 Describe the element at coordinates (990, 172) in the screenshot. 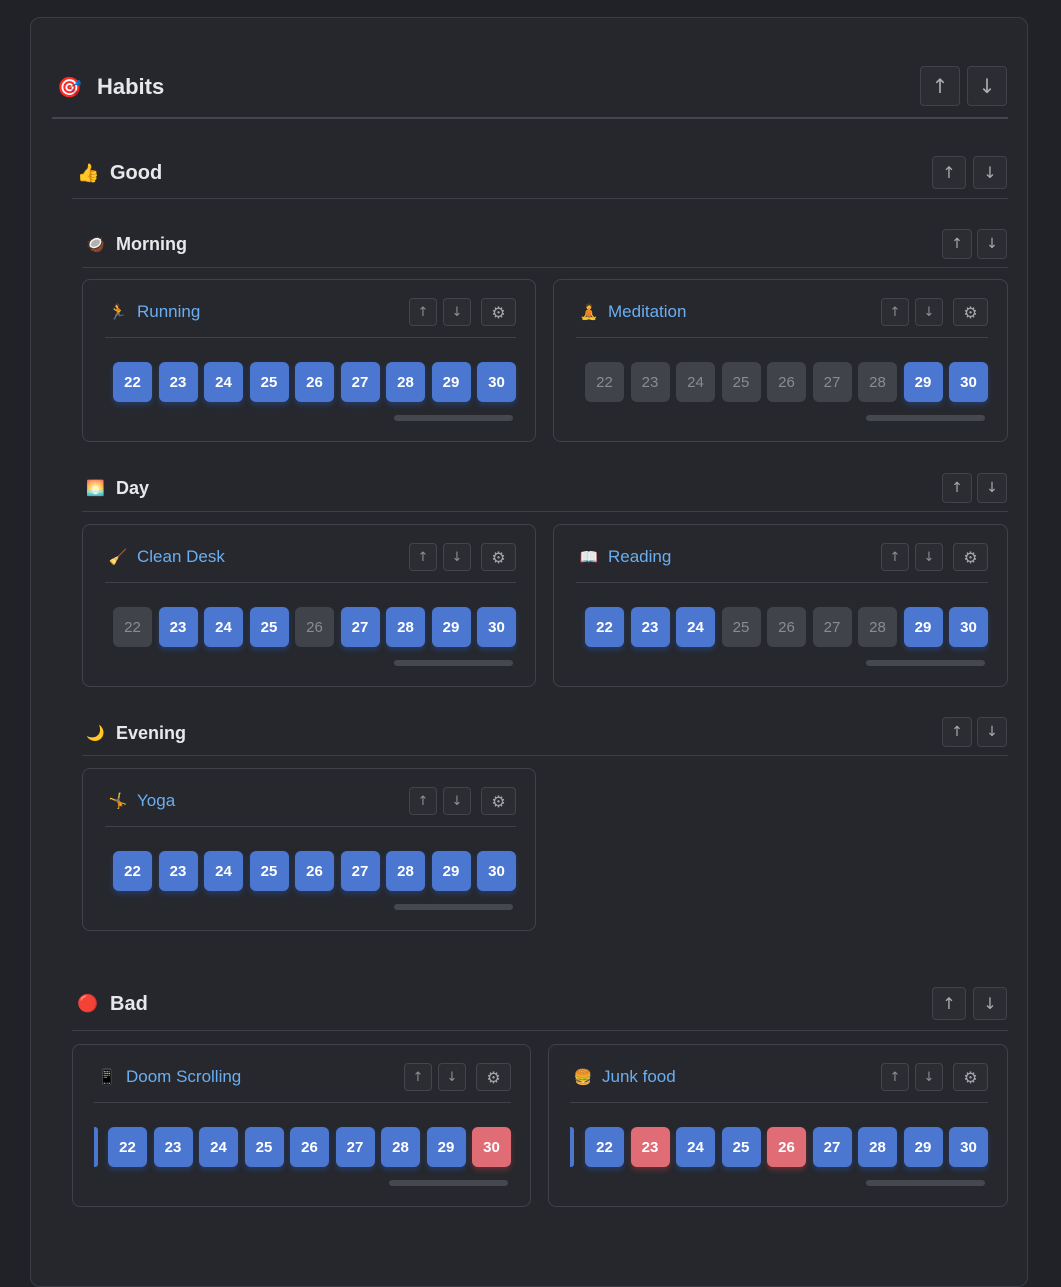

I see `good-move-down-button: ↓` at that location.